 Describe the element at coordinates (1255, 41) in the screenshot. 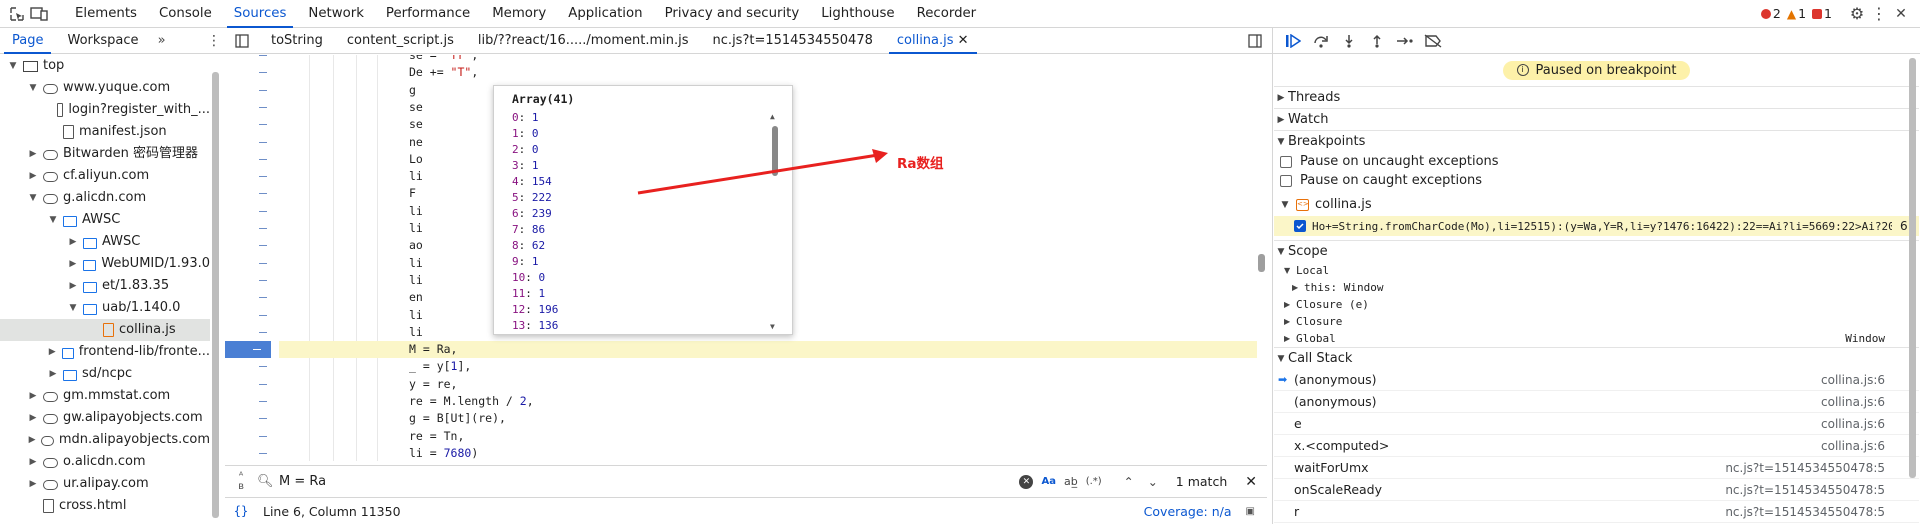

I see `toggle-debugger-icon` at that location.